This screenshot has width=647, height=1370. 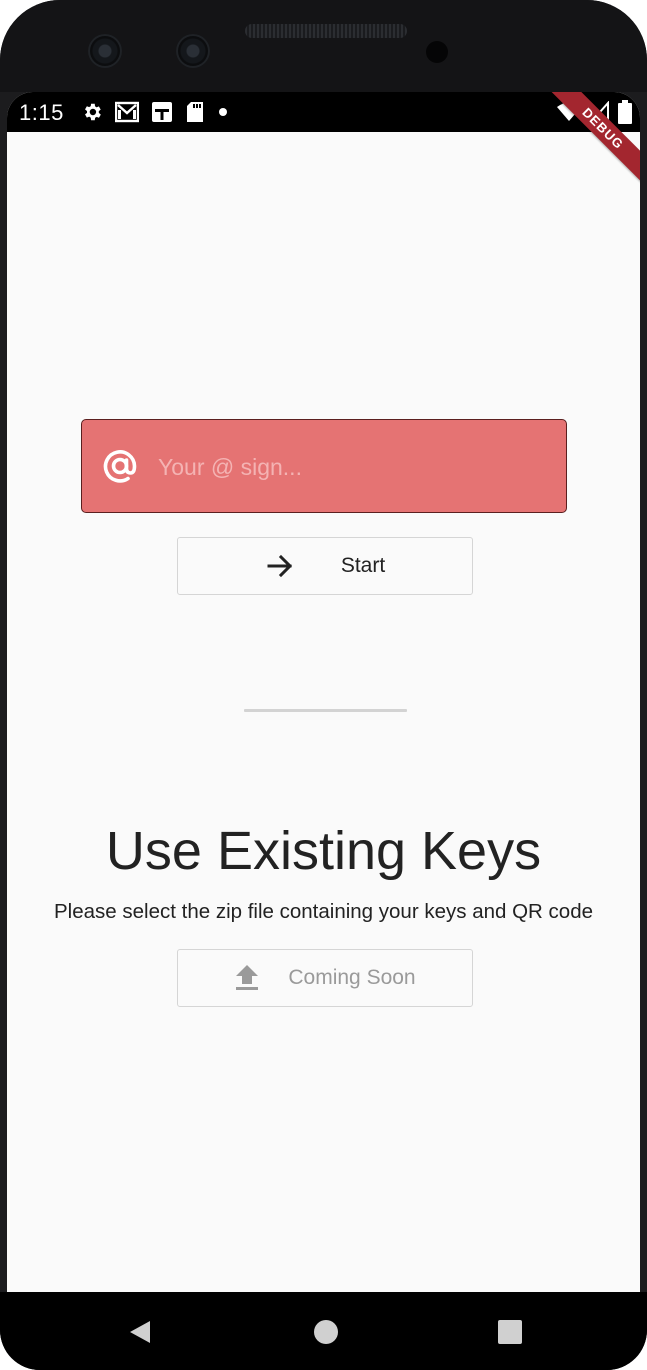 What do you see at coordinates (93, 112) in the screenshot?
I see `gear-icon` at bounding box center [93, 112].